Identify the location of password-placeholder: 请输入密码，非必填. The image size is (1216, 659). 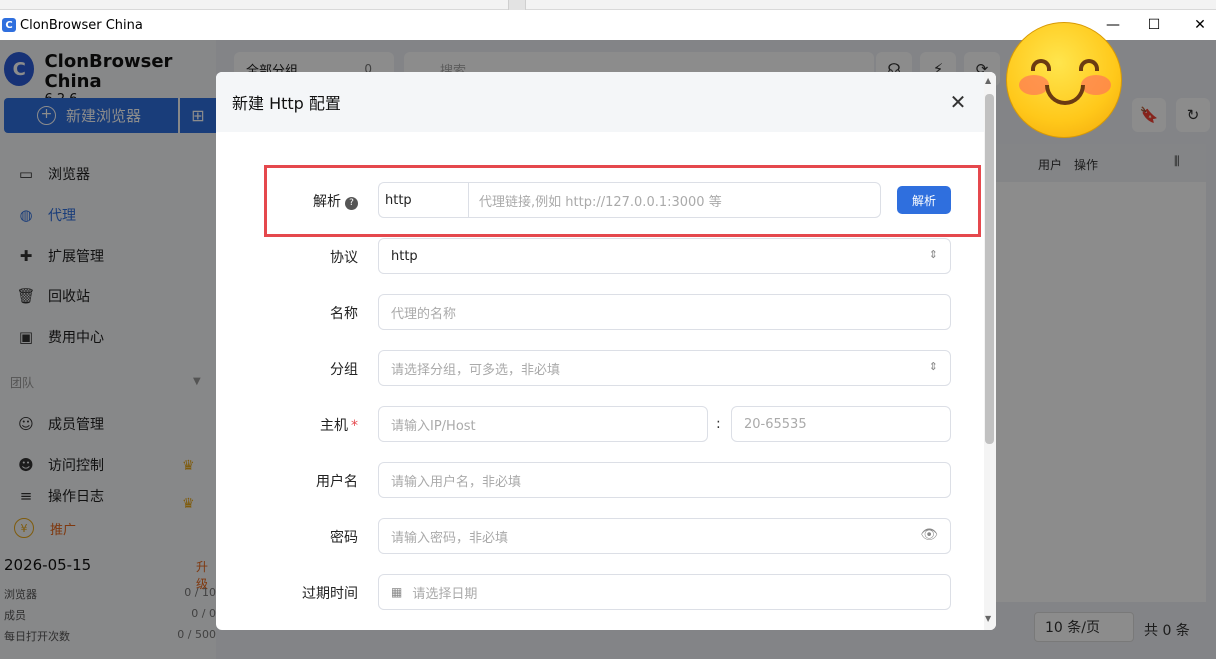
(450, 538).